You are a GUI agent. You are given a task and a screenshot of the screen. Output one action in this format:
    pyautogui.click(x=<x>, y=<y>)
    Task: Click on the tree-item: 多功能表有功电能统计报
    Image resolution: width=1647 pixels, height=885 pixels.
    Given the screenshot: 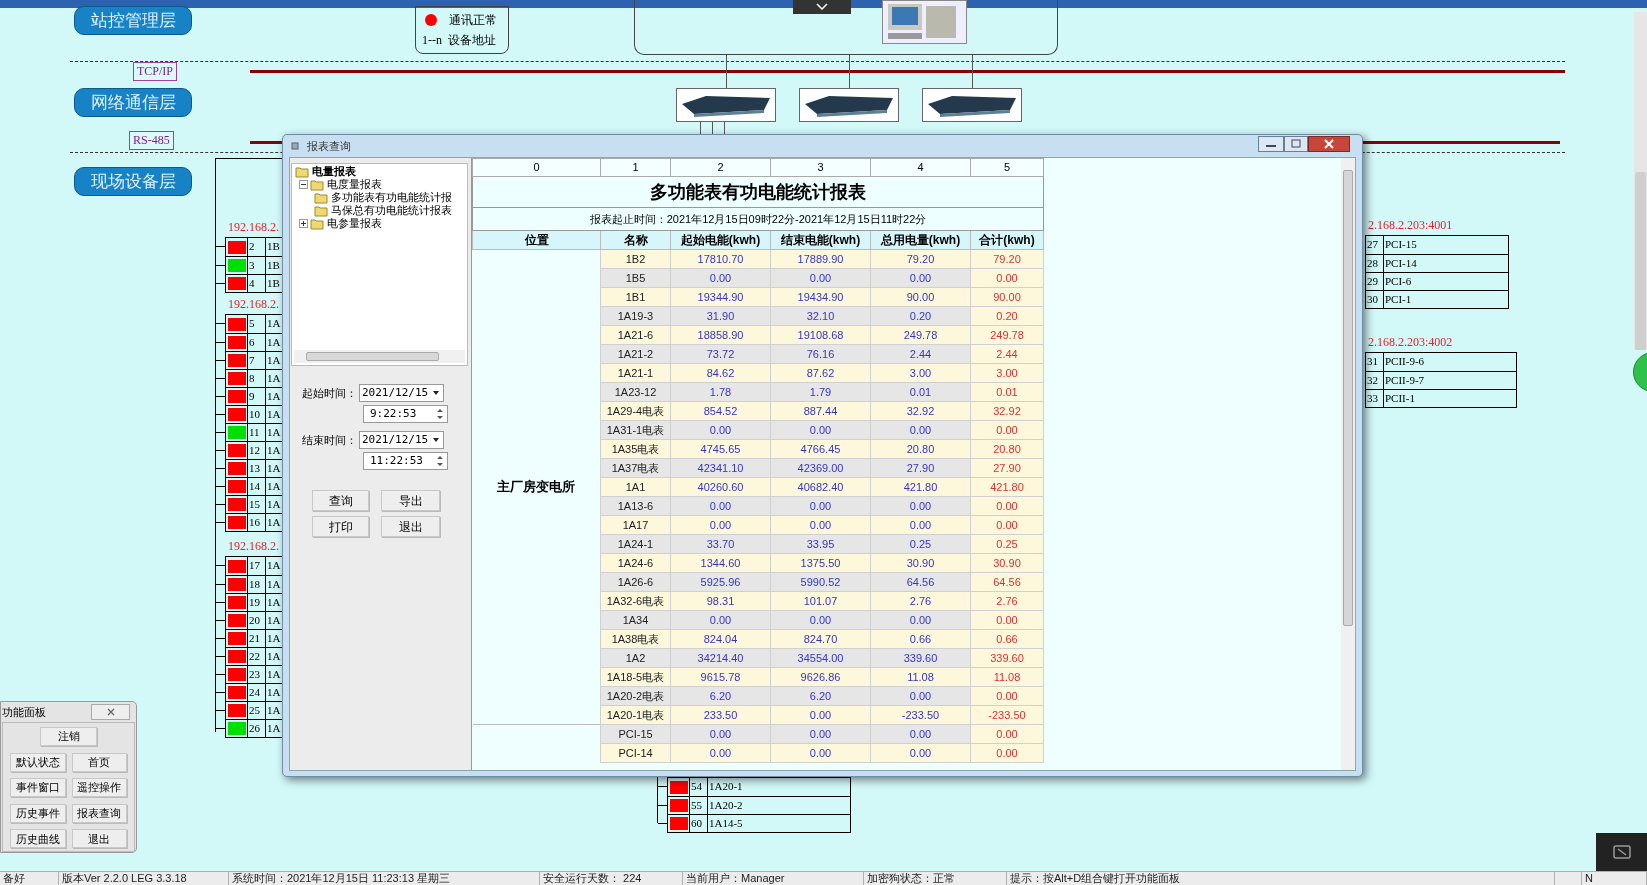 What is the action you would take?
    pyautogui.click(x=391, y=197)
    